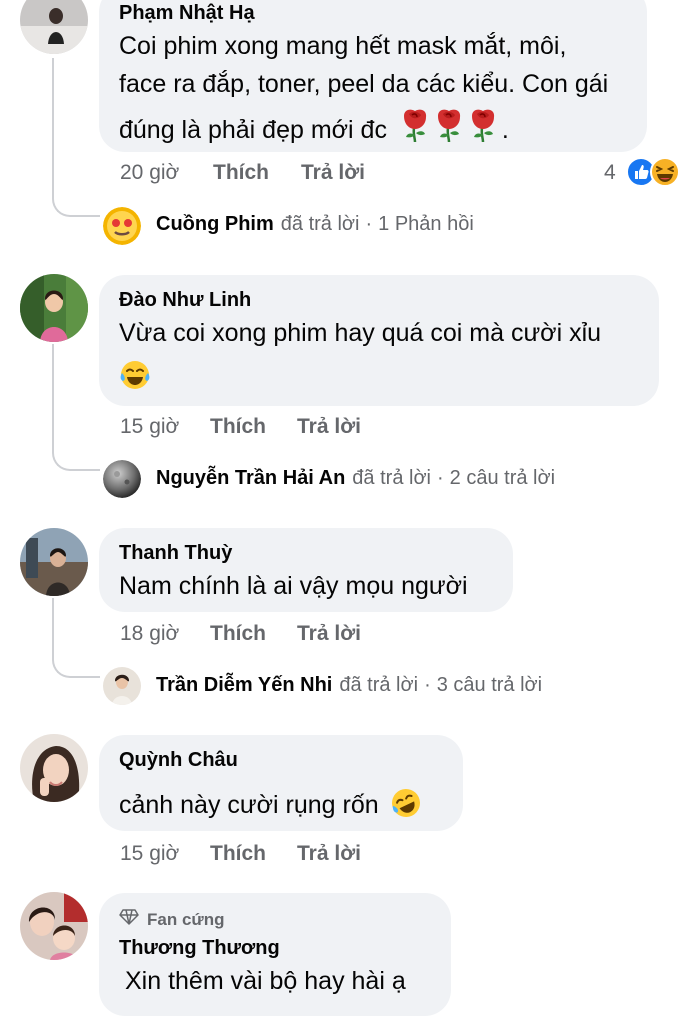 The width and height of the screenshot is (700, 1016). I want to click on comment-text: cảnh này cười rụng rốn, so click(249, 805).